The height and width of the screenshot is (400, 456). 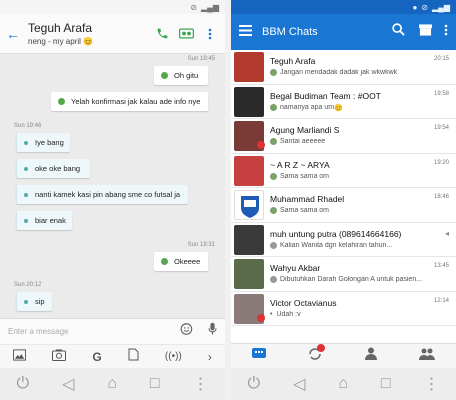 What do you see at coordinates (201, 59) in the screenshot?
I see `message-timestamp: Sun 19:45` at bounding box center [201, 59].